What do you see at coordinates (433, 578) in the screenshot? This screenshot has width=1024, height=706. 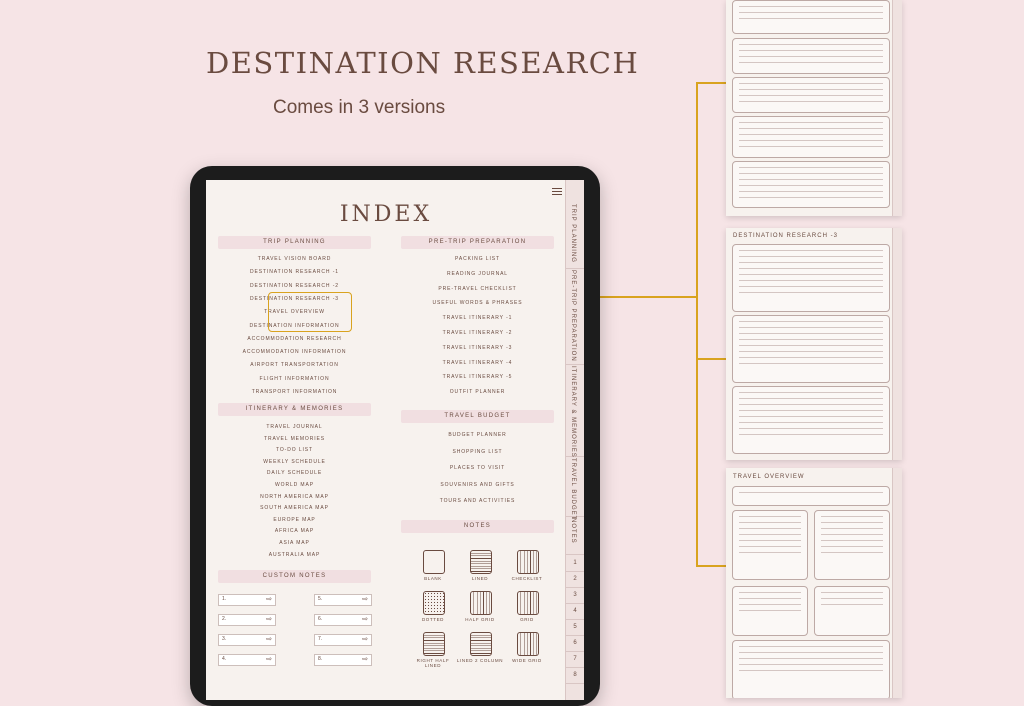 I see `note-template-label: BLANK` at bounding box center [433, 578].